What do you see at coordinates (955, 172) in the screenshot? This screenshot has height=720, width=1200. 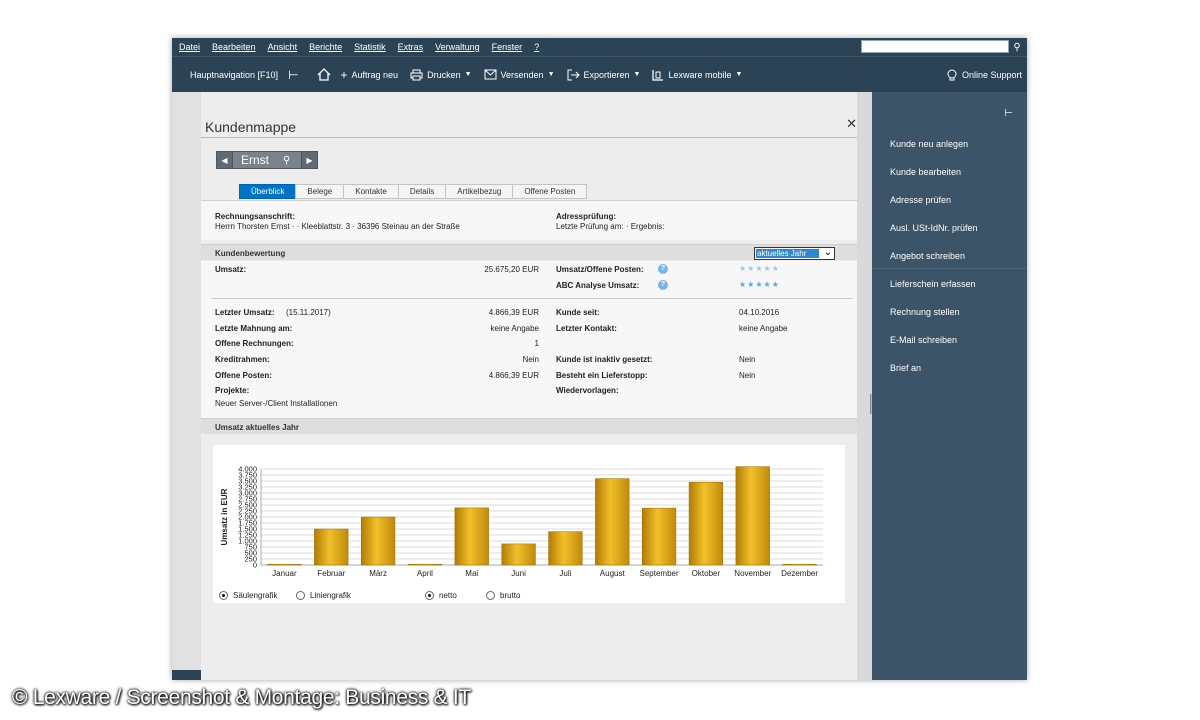 I see `sidebar-item-kunde-bearbeiten: Kunde bearbeiten` at bounding box center [955, 172].